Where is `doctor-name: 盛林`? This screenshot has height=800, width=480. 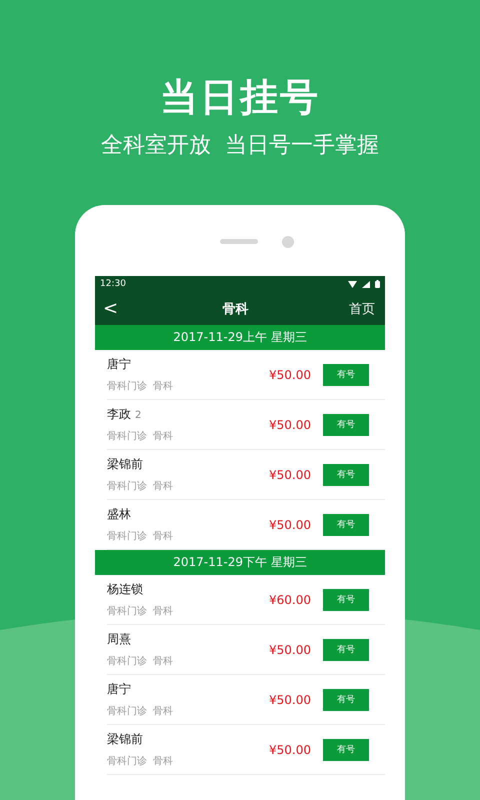 doctor-name: 盛林 is located at coordinates (119, 514).